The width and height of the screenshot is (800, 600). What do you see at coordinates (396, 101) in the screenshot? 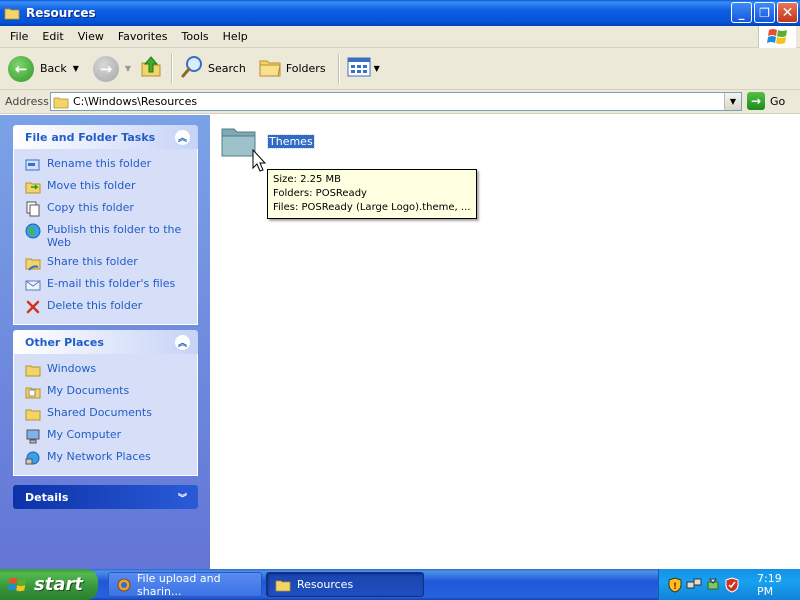
I see `address-input: C:\Windows\Resources ▼` at bounding box center [396, 101].